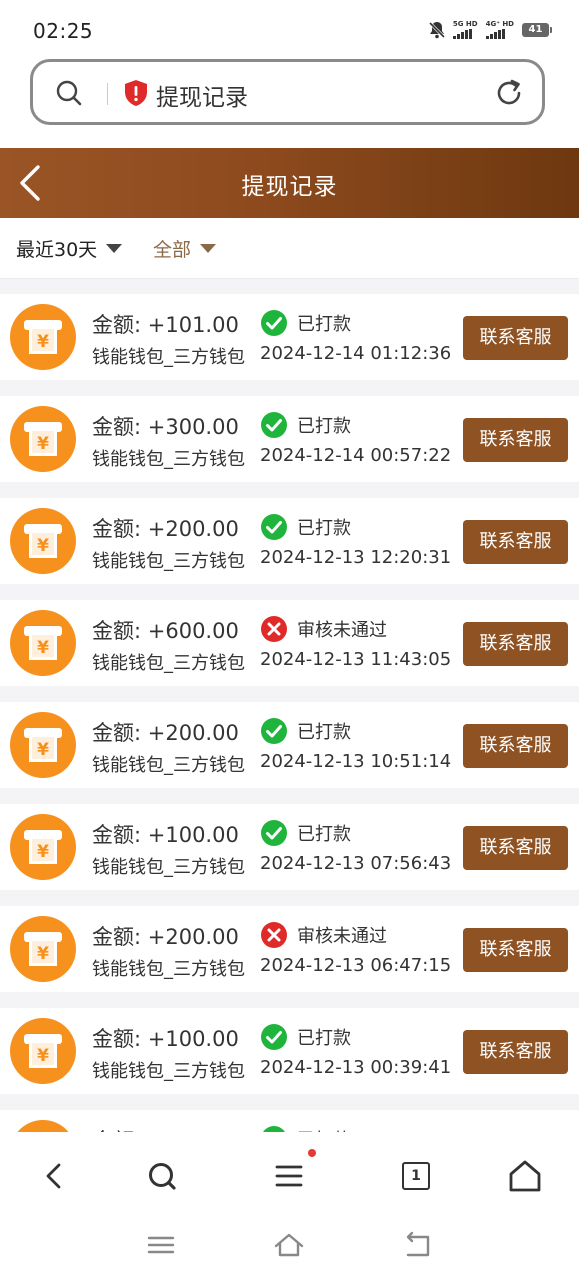 This screenshot has width=579, height=1280. I want to click on address-title: 提现记录, so click(202, 95).